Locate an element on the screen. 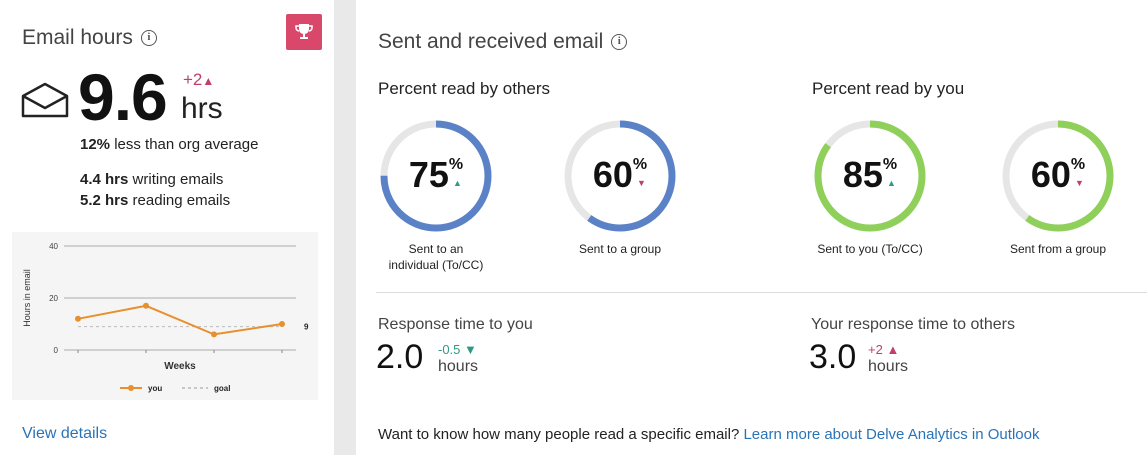 This screenshot has width=1147, height=455. ring-percent-value: 75 is located at coordinates (428, 174).